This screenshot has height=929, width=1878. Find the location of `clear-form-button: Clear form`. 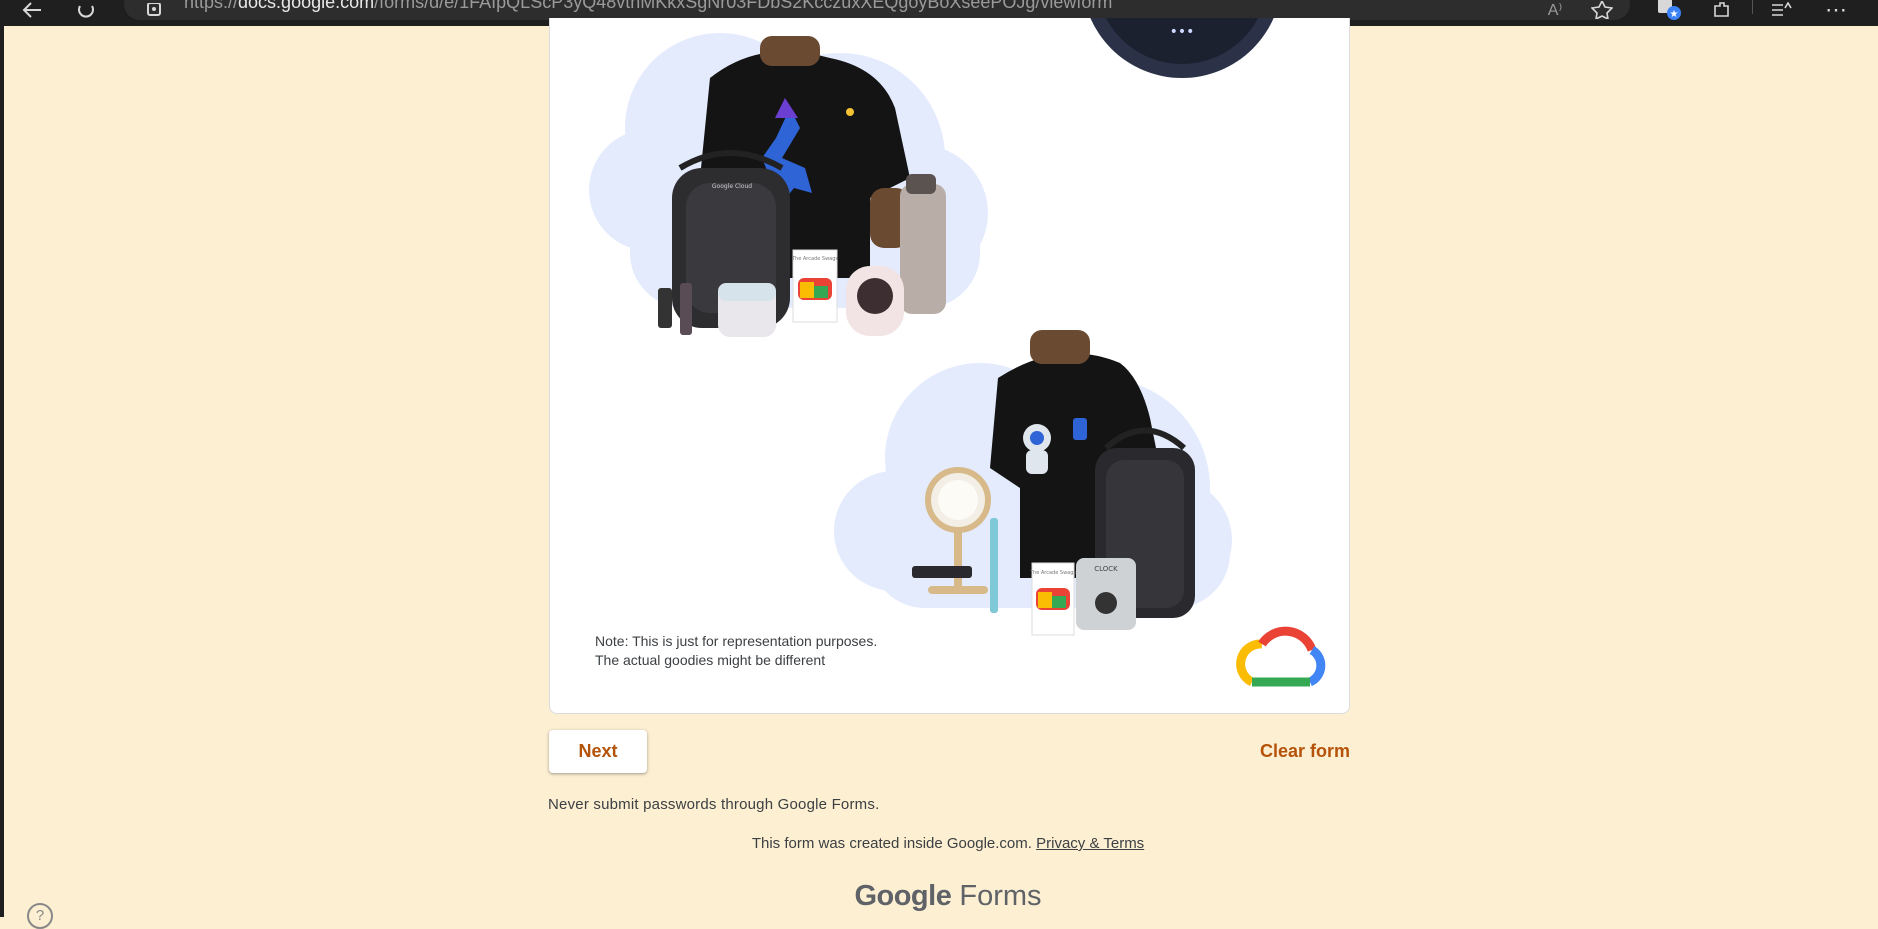

clear-form-button: Clear form is located at coordinates (1295, 751).